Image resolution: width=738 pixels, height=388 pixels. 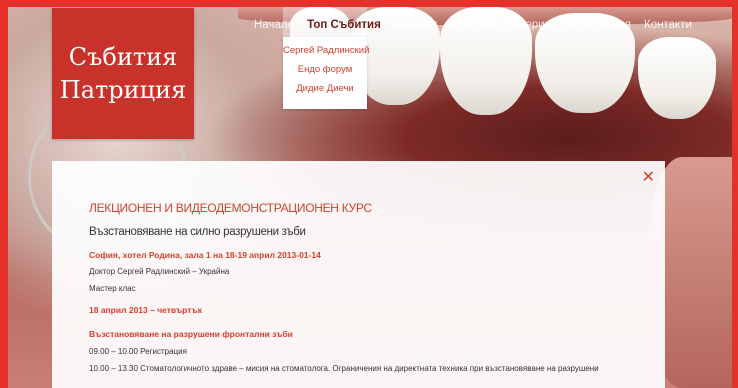 I want to click on nav-item-contacts: Контакти, so click(x=668, y=25).